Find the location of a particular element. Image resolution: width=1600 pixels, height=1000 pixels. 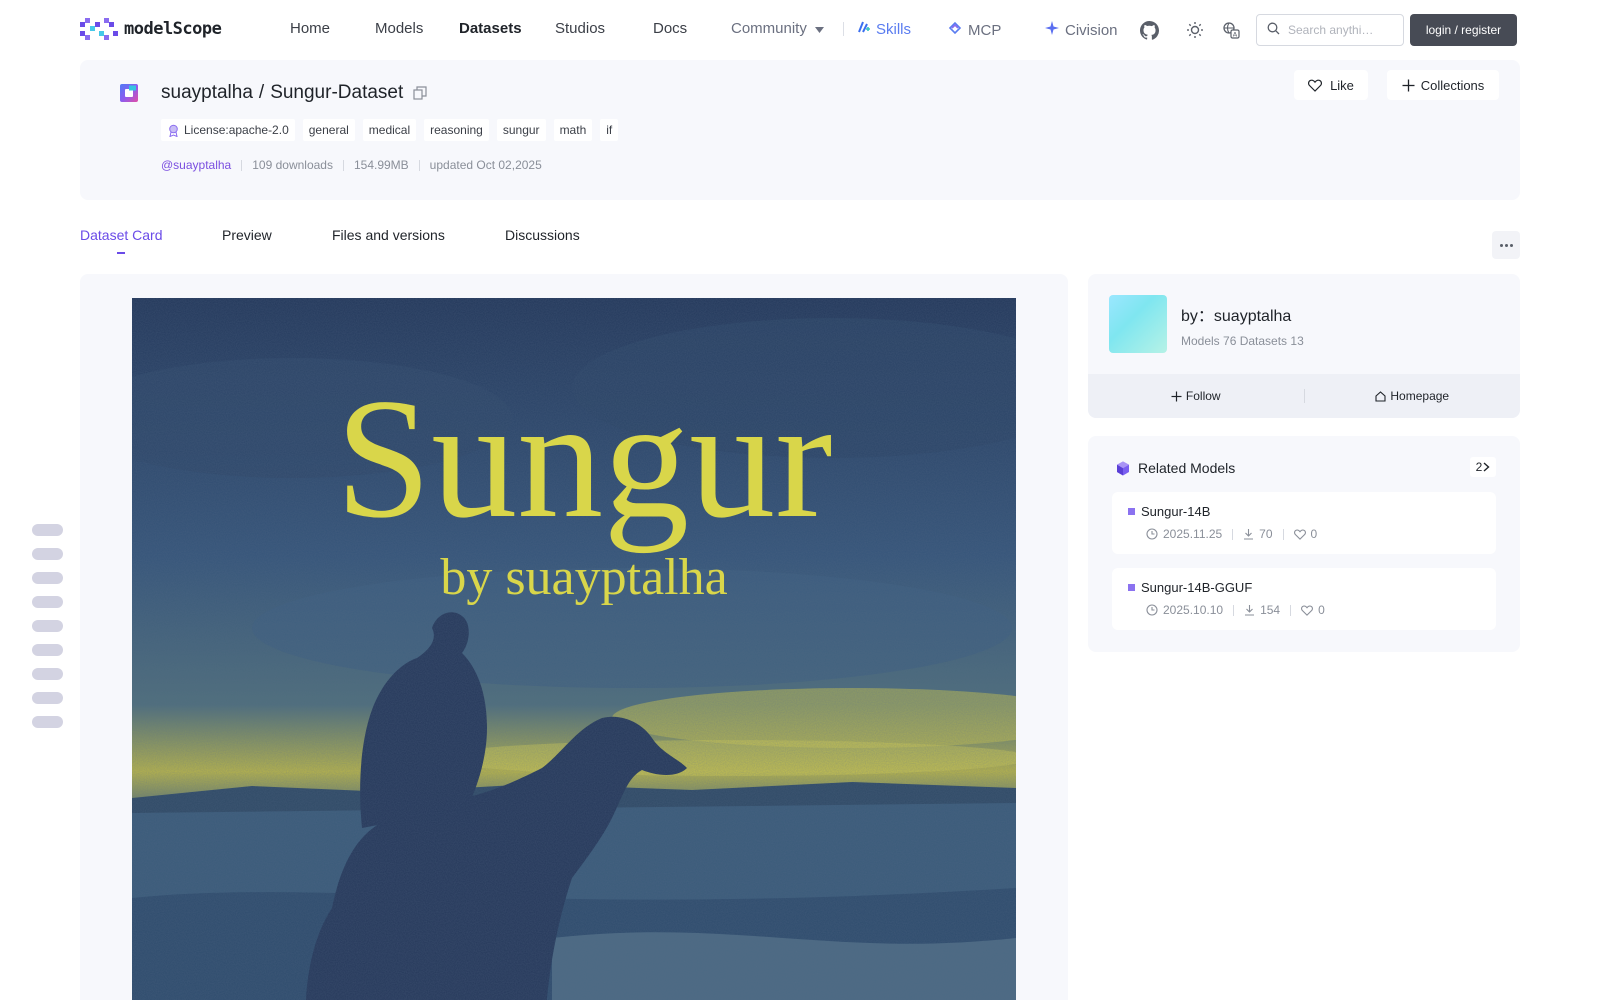

nav-mcp-label: MCP is located at coordinates (985, 30).